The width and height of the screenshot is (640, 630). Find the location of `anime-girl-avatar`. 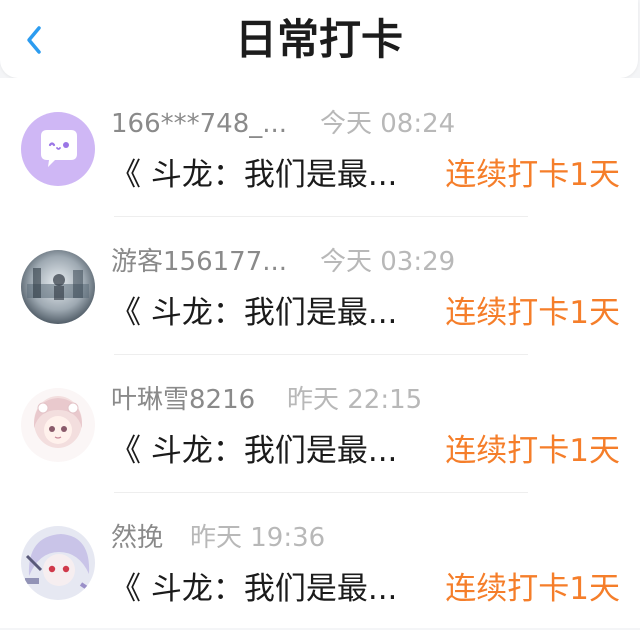

anime-girl-avatar is located at coordinates (58, 425).